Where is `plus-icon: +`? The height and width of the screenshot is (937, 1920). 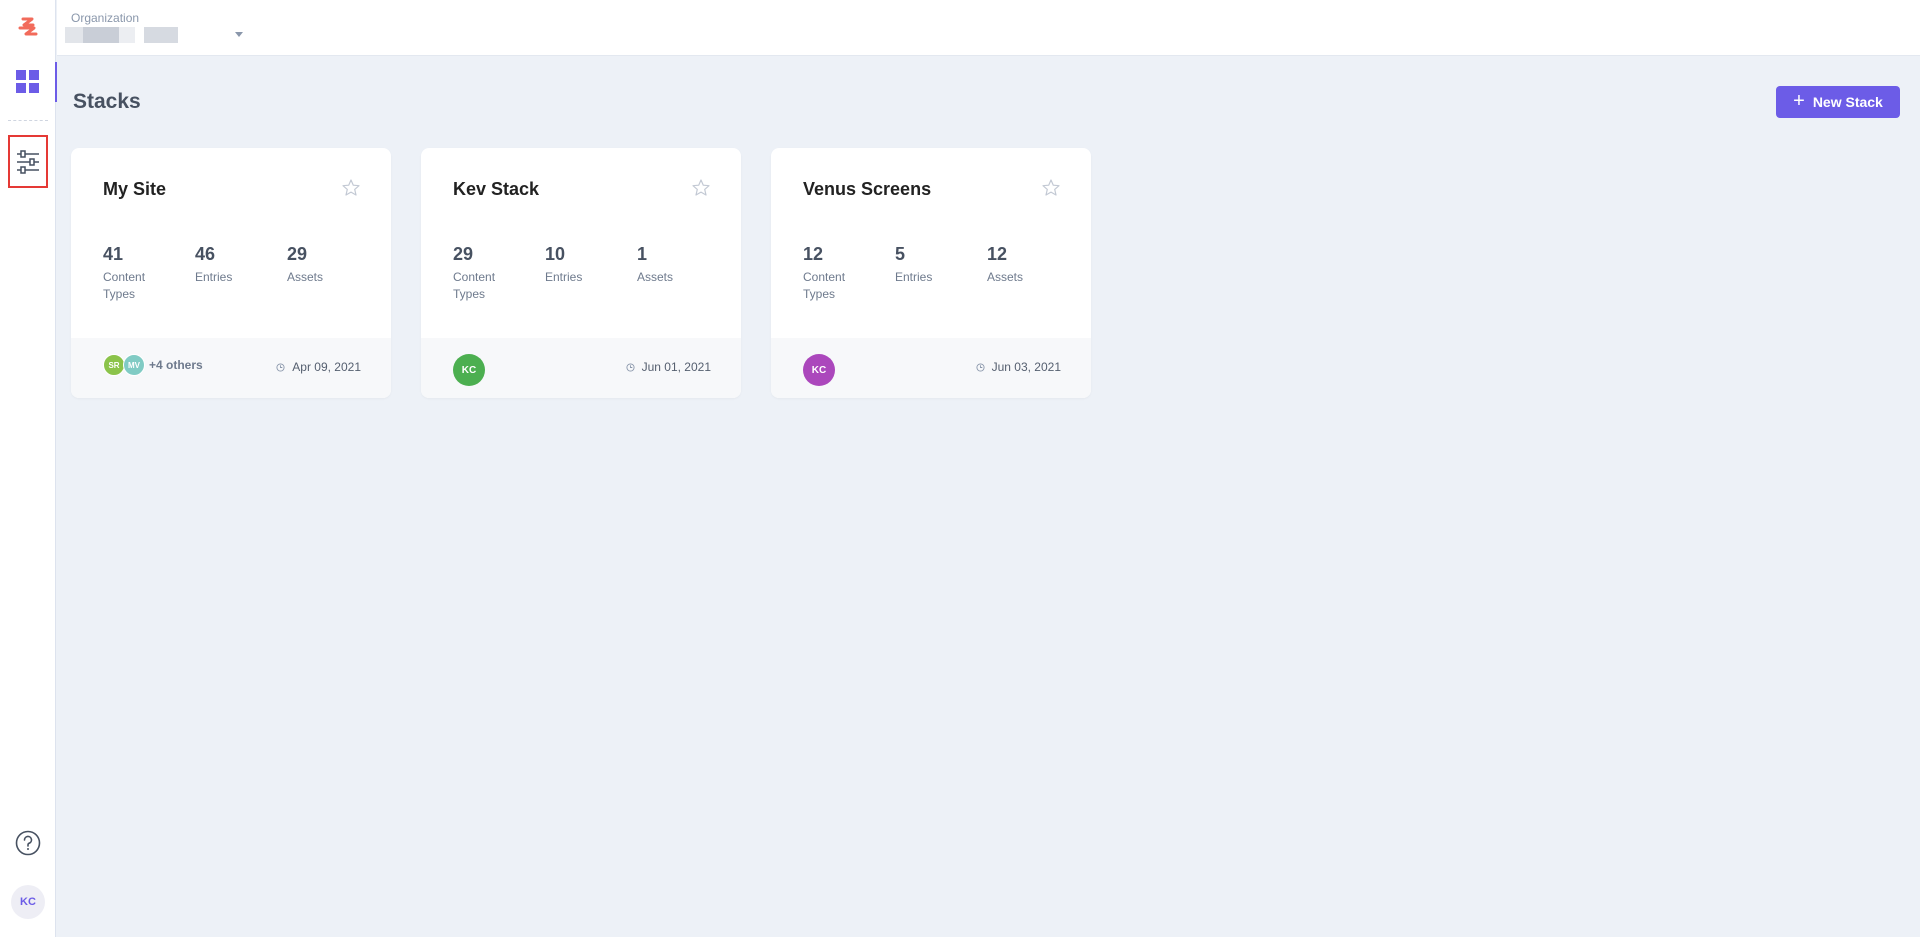 plus-icon: + is located at coordinates (1799, 101).